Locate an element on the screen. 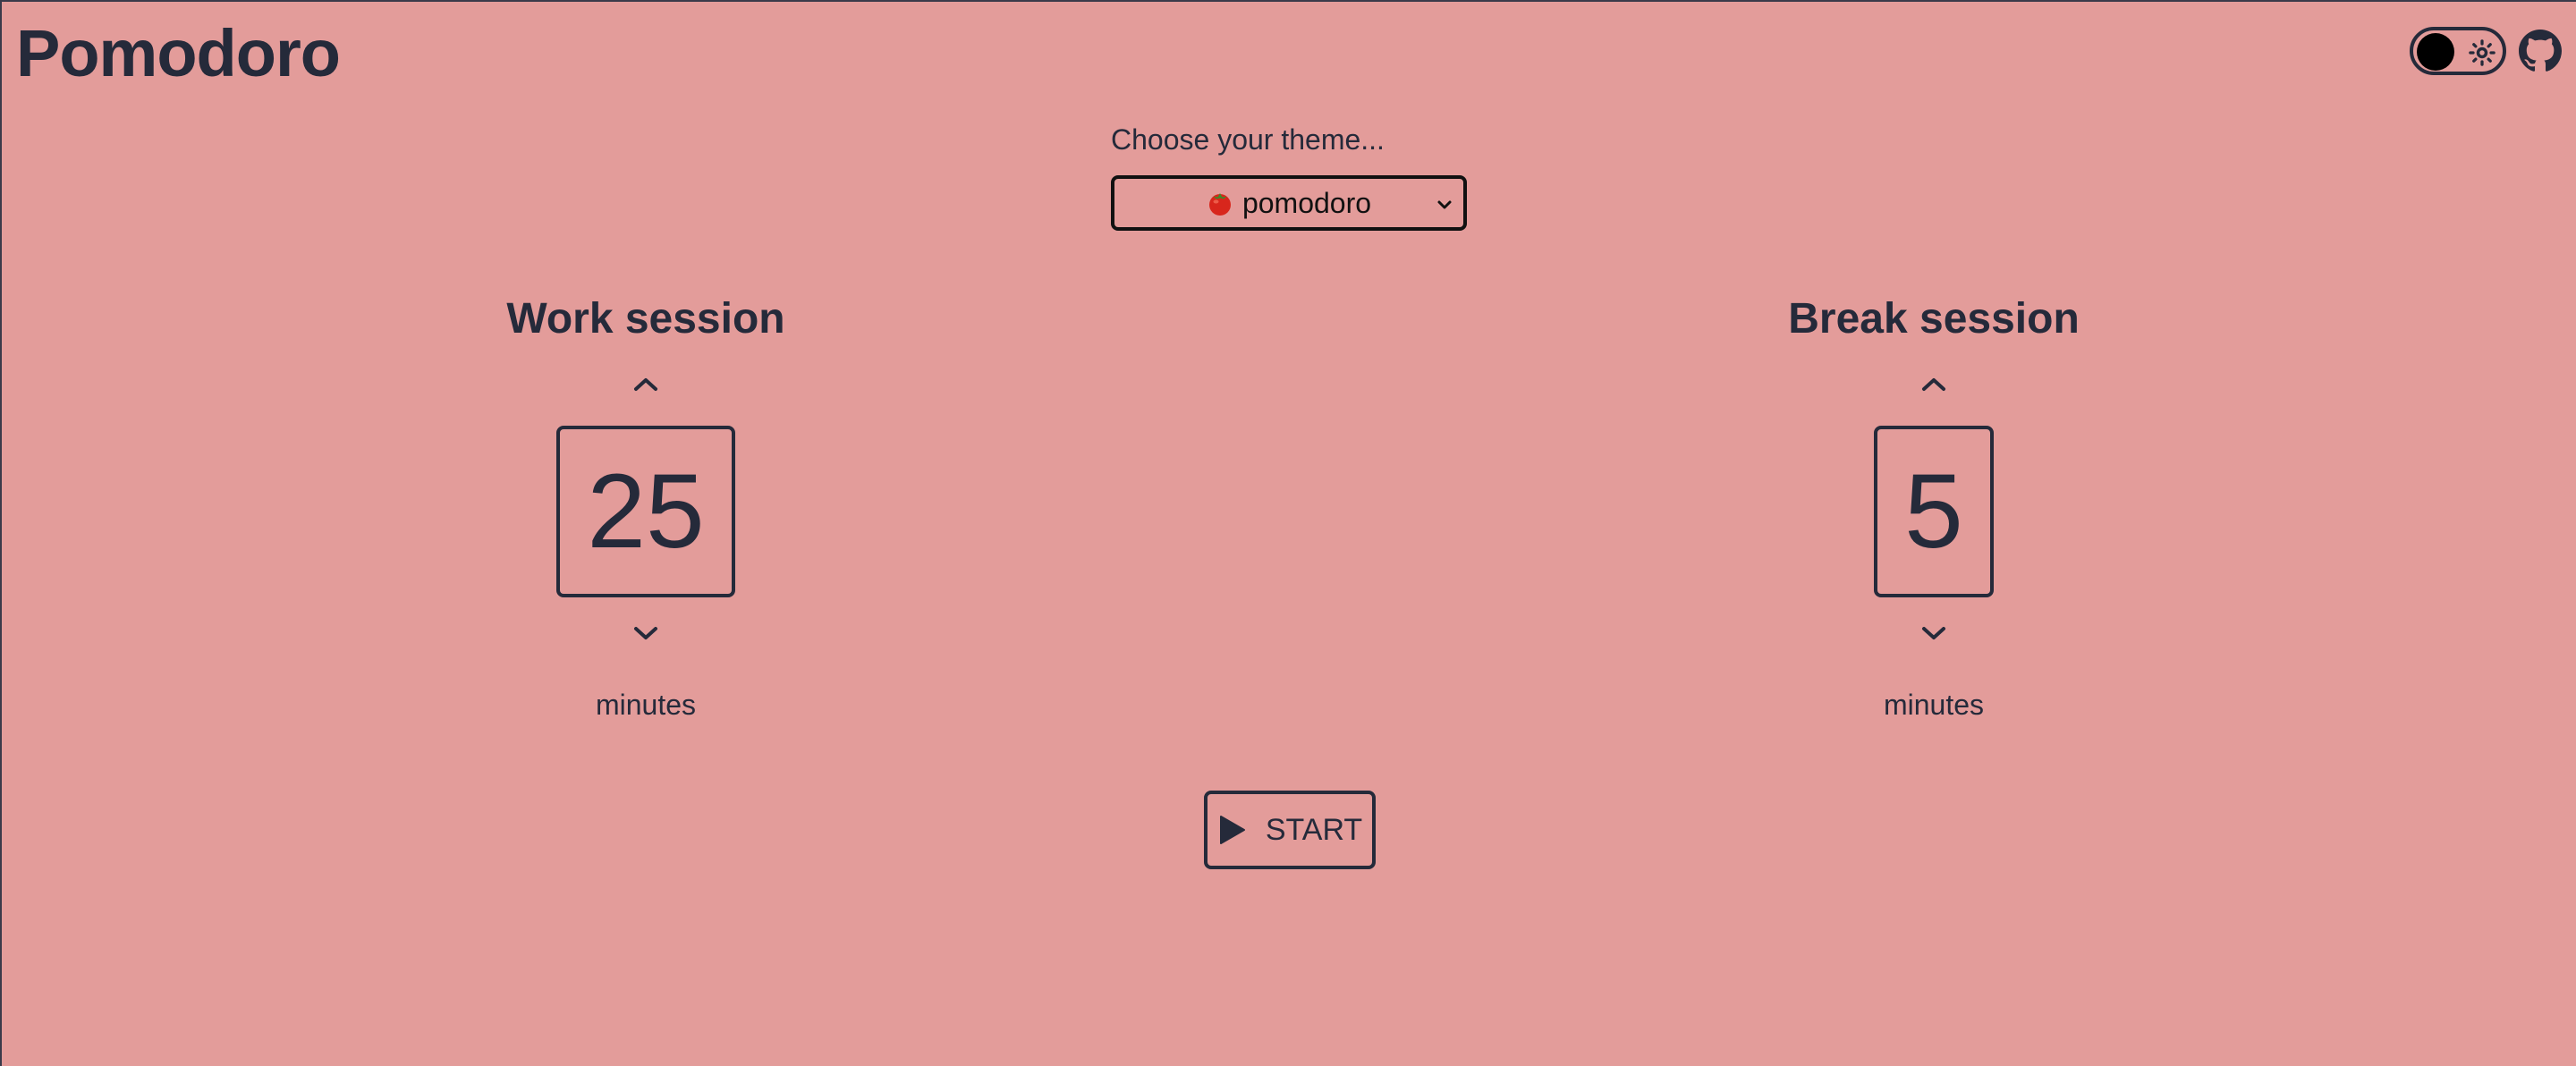 This screenshot has width=2576, height=1066. break-session-panel: Break session 5 minutes is located at coordinates (1933, 505).